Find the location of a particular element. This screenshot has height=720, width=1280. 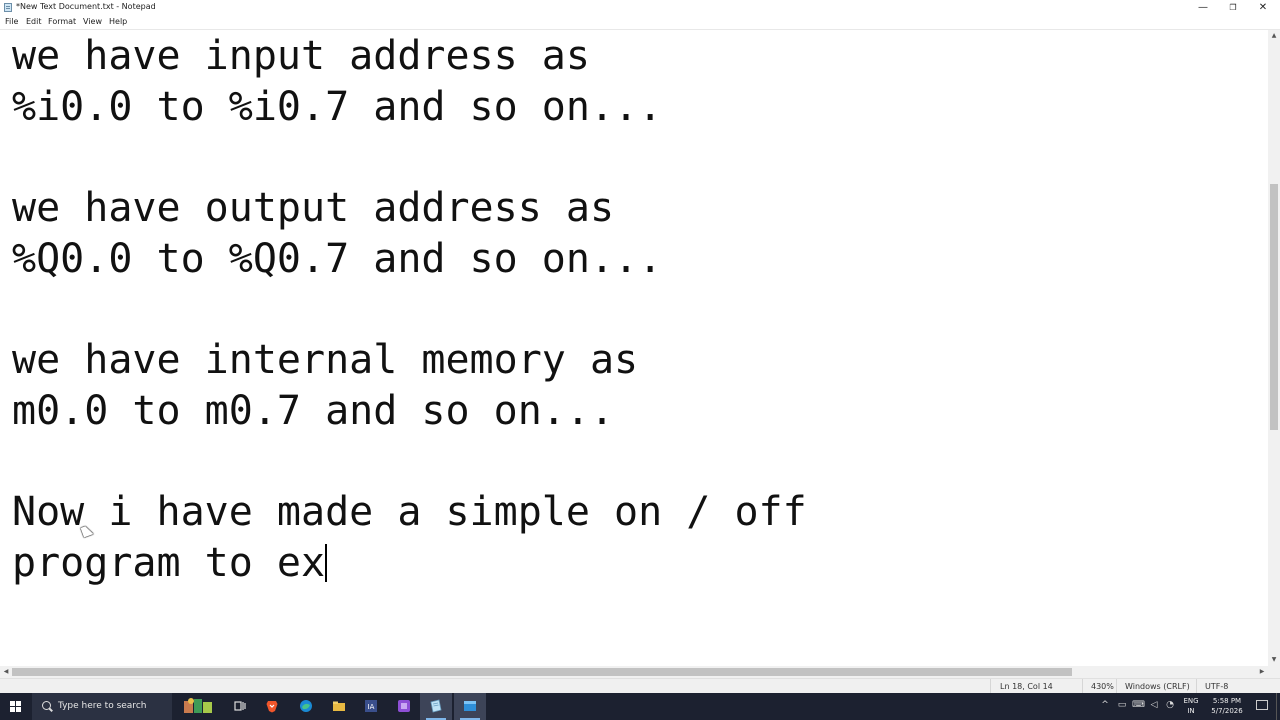

encoding: UTF-8 is located at coordinates (1217, 686).